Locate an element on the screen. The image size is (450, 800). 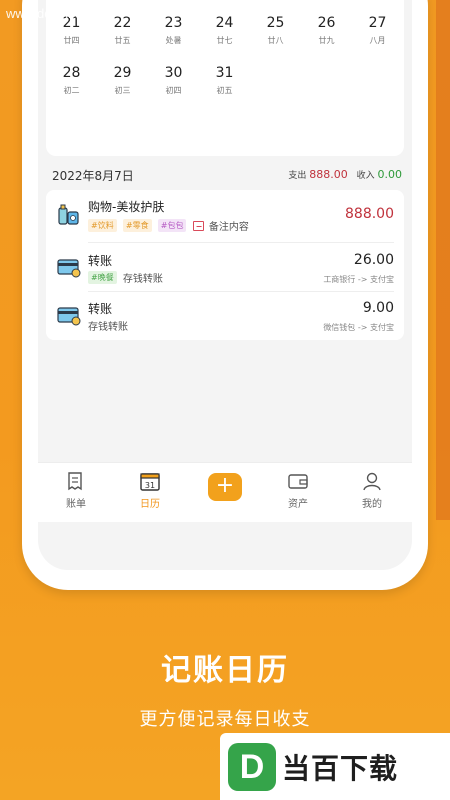
record-amount: 888.00 is located at coordinates (369, 214).